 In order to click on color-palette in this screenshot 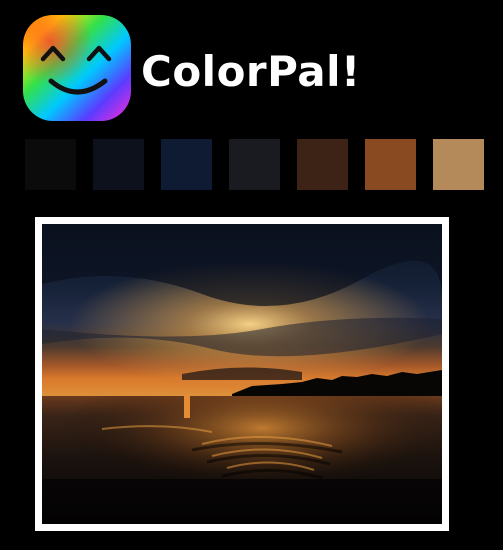, I will do `click(255, 164)`.